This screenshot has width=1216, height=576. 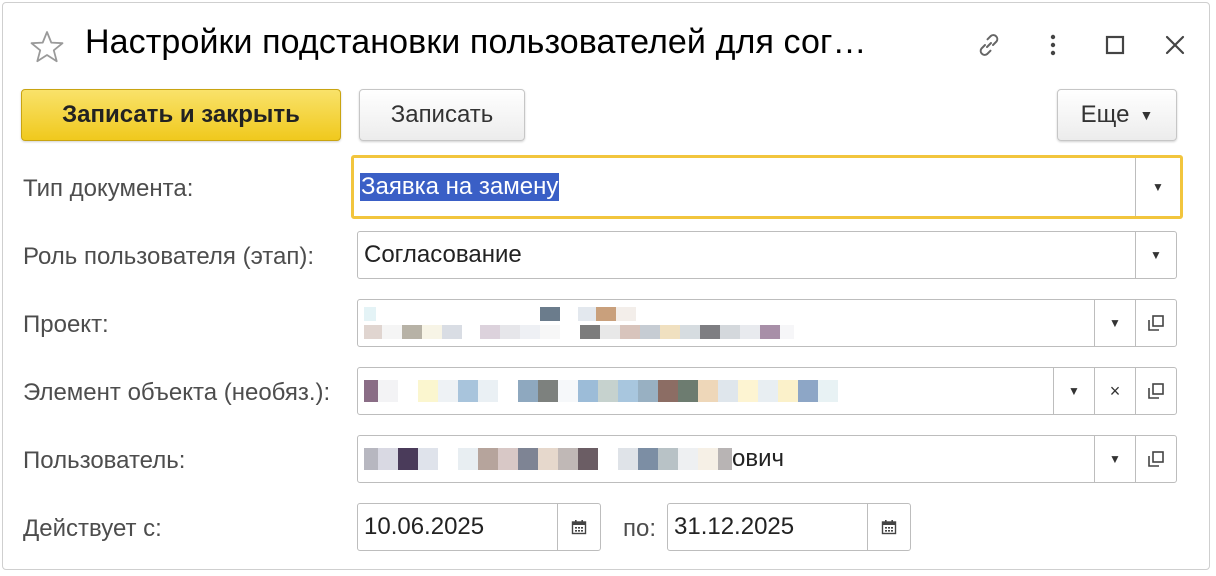 I want to click on project-redacted-value, so click(x=579, y=323).